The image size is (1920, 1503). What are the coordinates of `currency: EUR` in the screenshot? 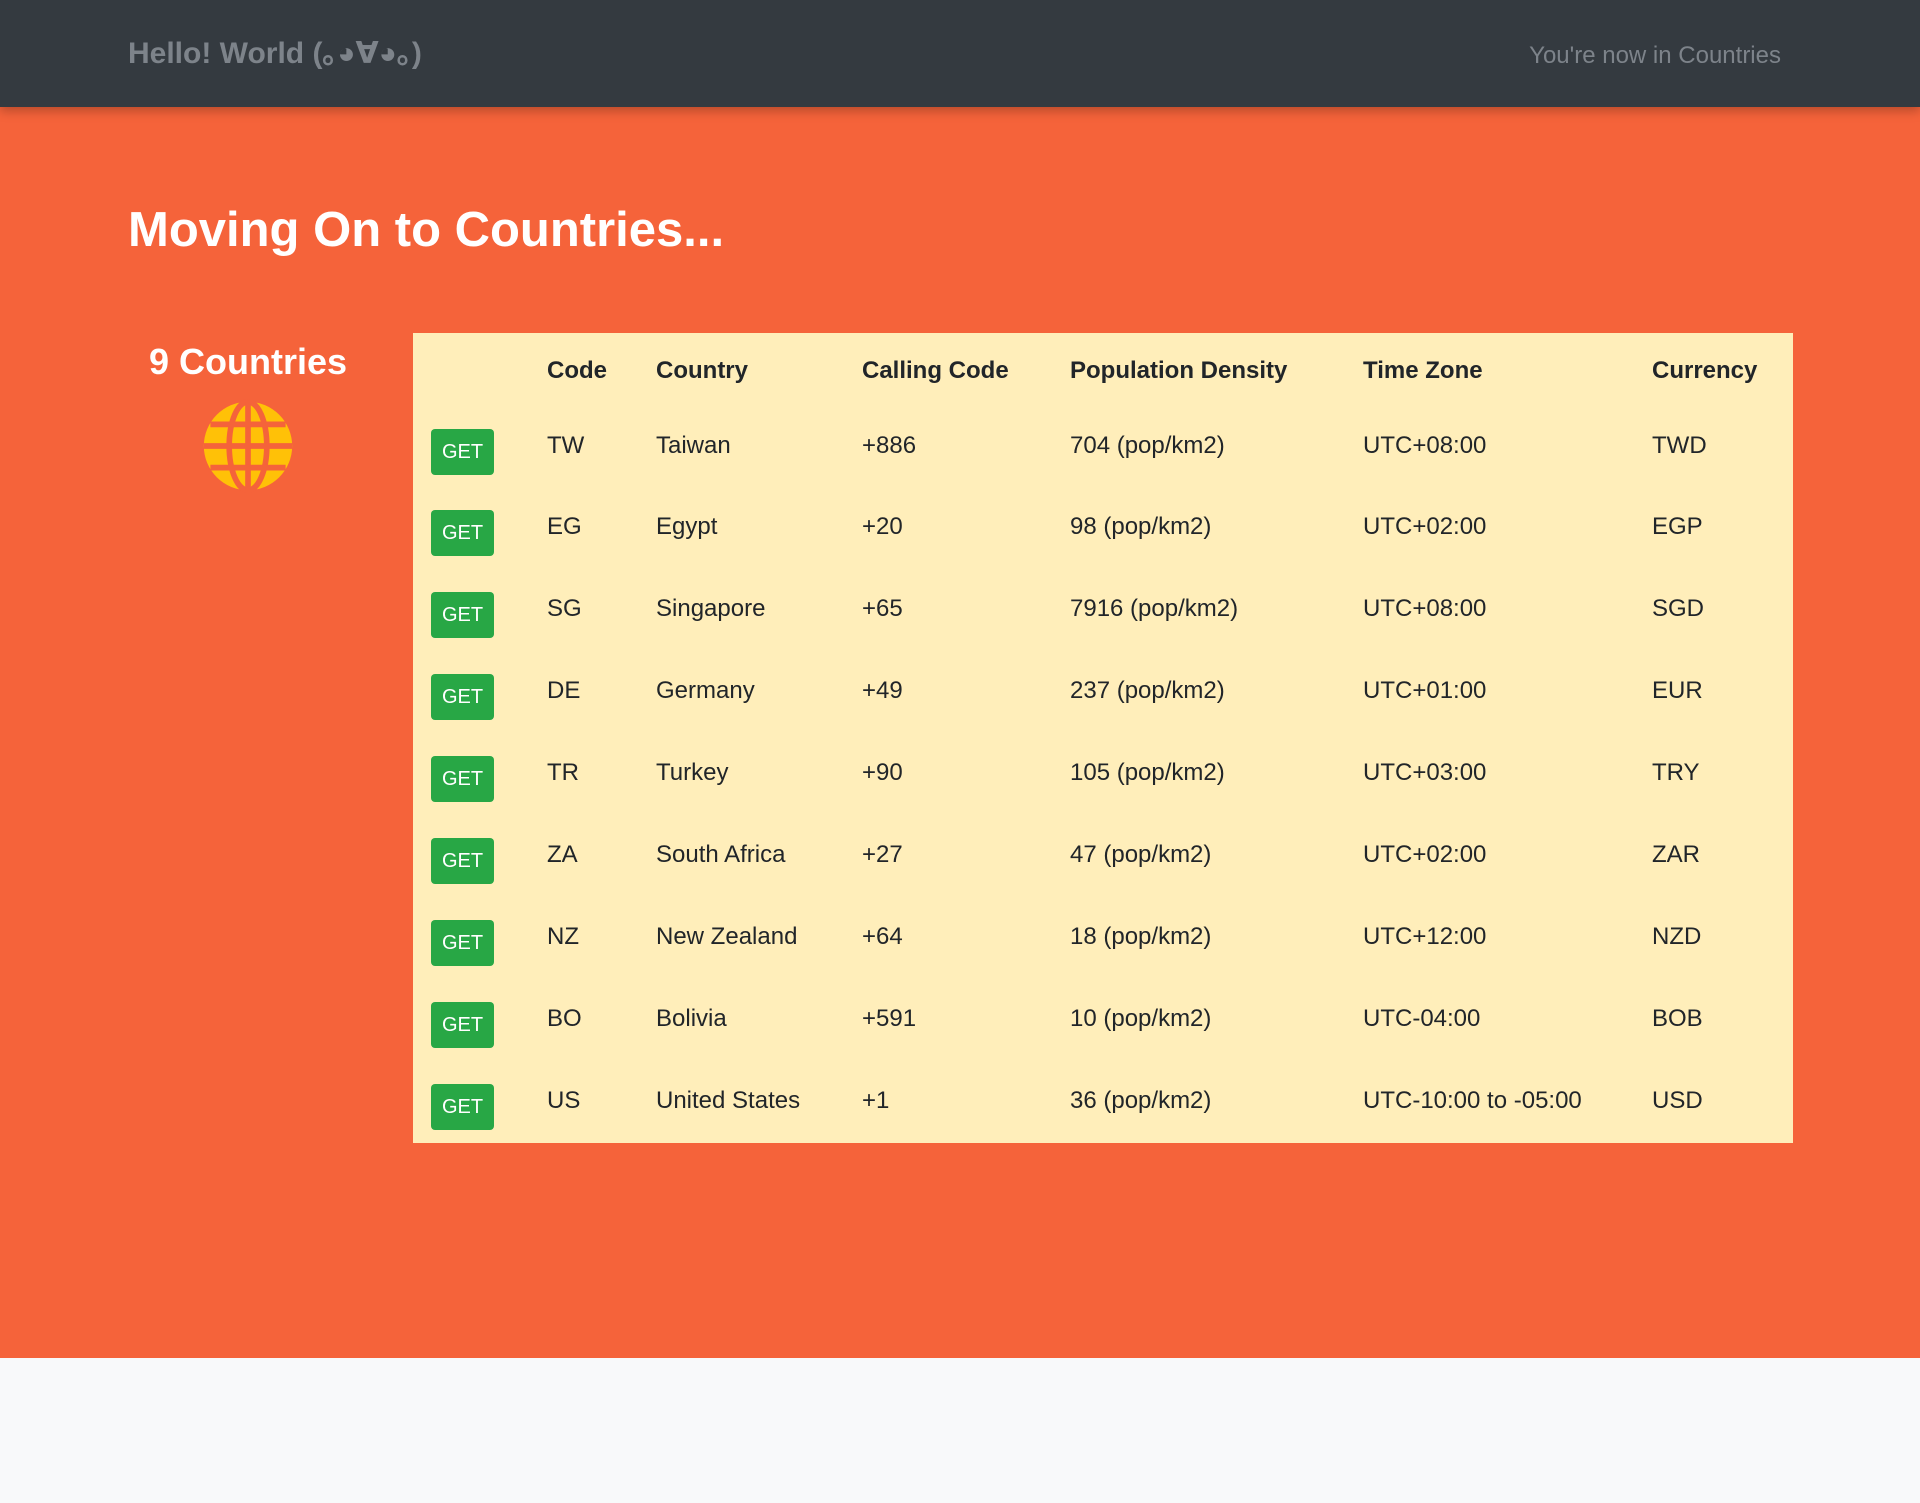 It's located at (1677, 690).